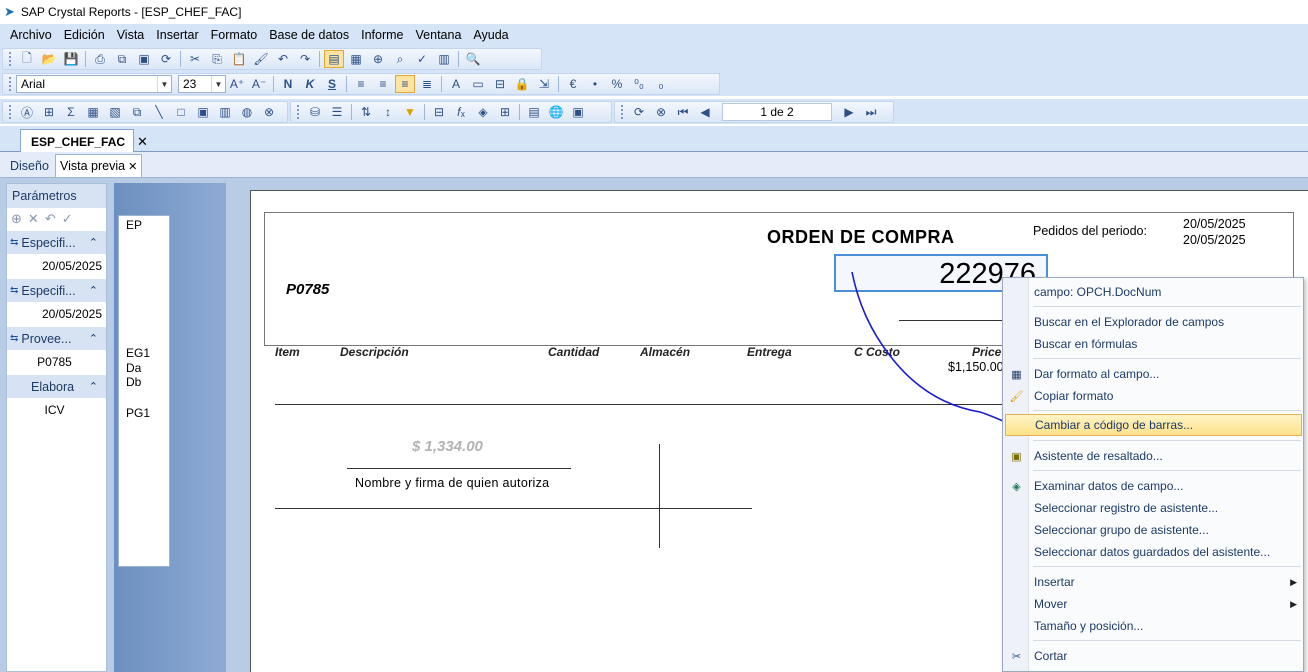  I want to click on delete-parameter-icon: ✕, so click(33, 219).